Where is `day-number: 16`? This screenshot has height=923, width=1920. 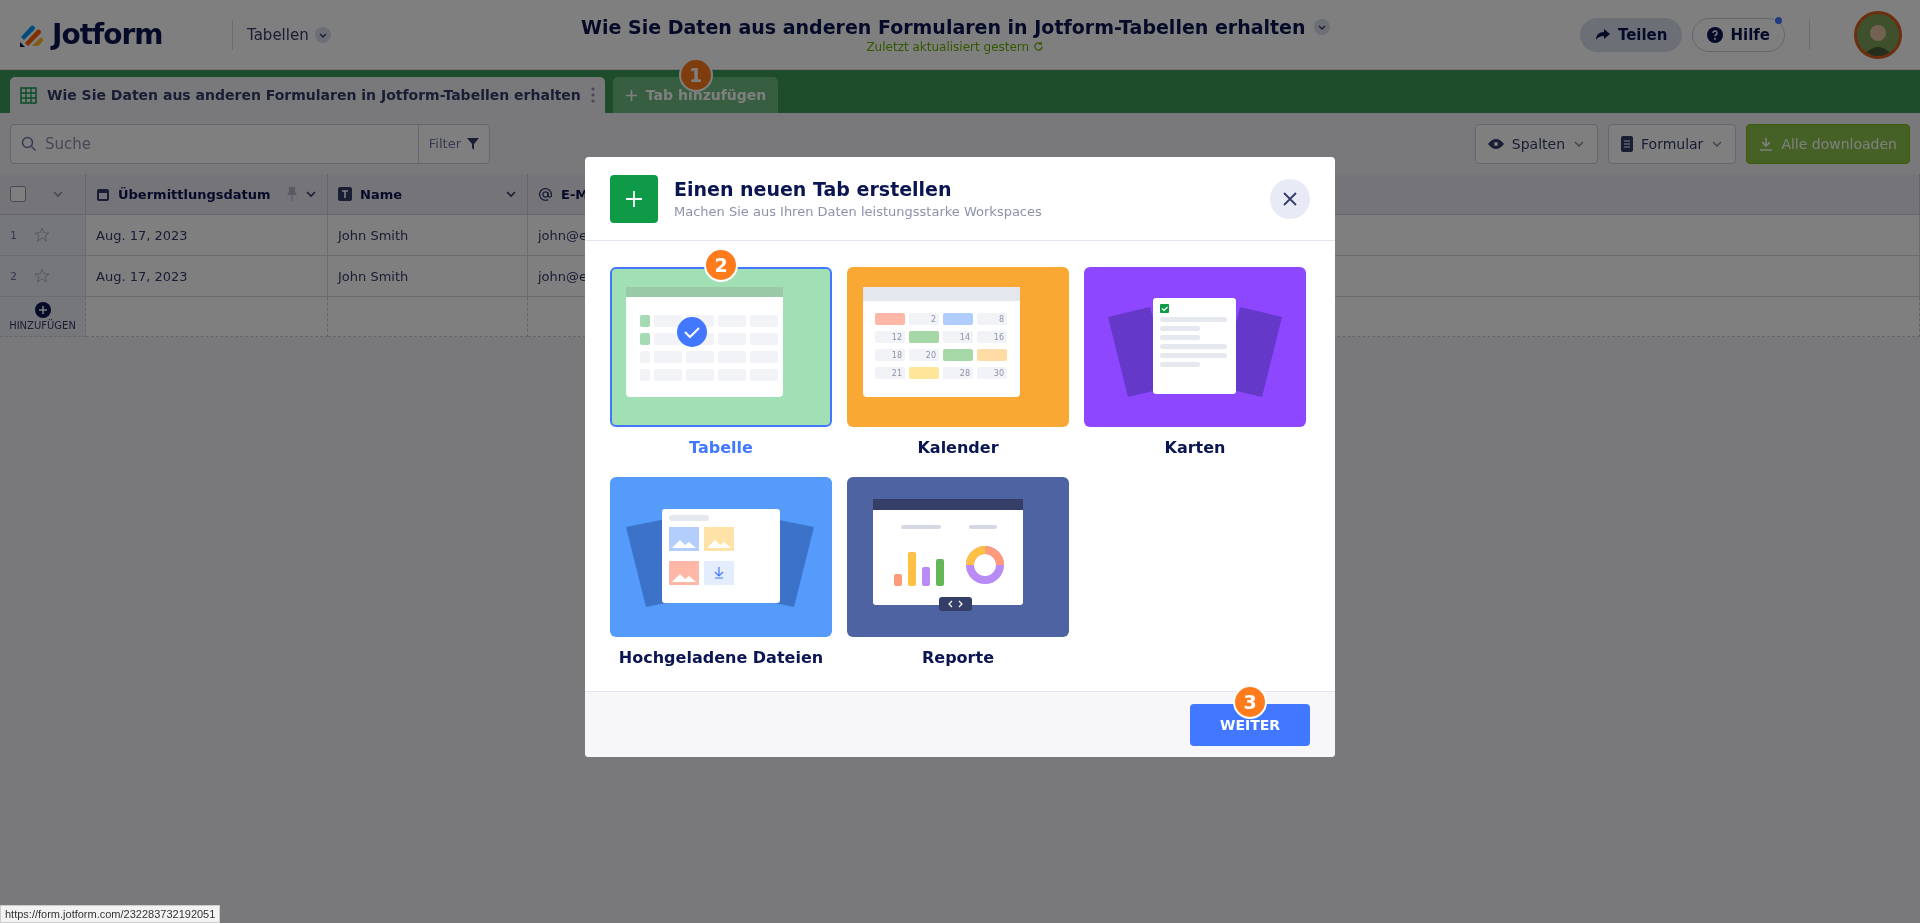
day-number: 16 is located at coordinates (998, 337).